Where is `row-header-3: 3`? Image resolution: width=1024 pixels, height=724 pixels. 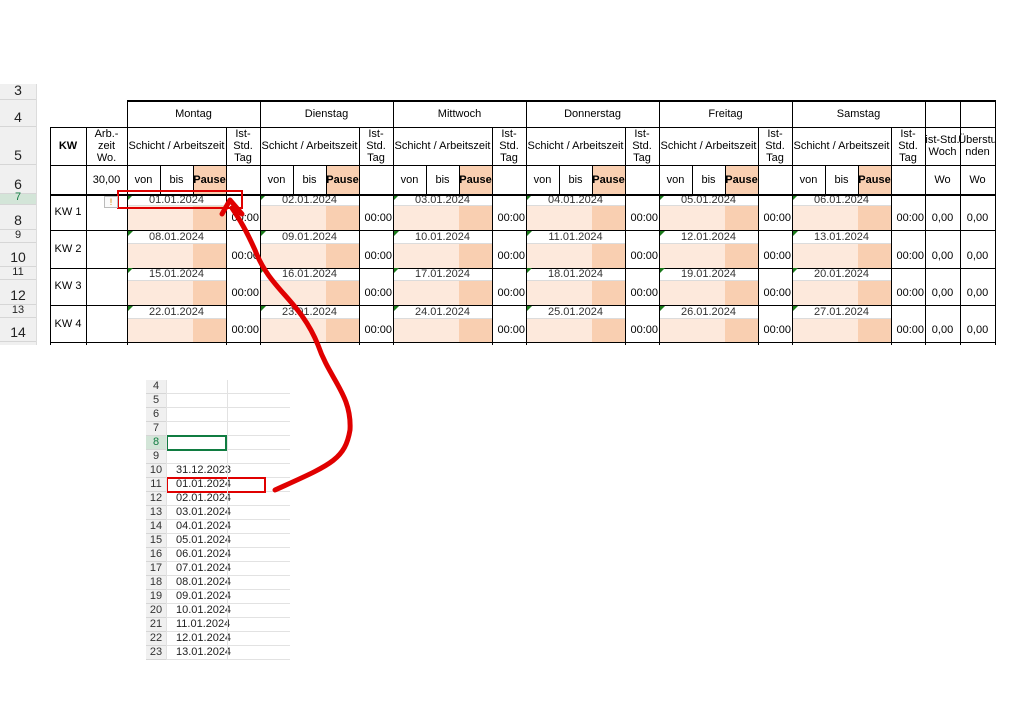 row-header-3: 3 is located at coordinates (18, 92).